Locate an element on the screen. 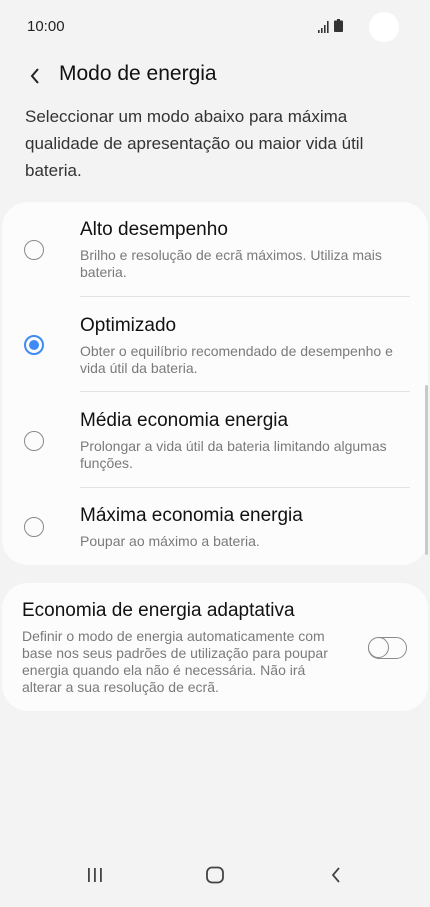 This screenshot has height=907, width=430. chevron-left-icon is located at coordinates (34, 76).